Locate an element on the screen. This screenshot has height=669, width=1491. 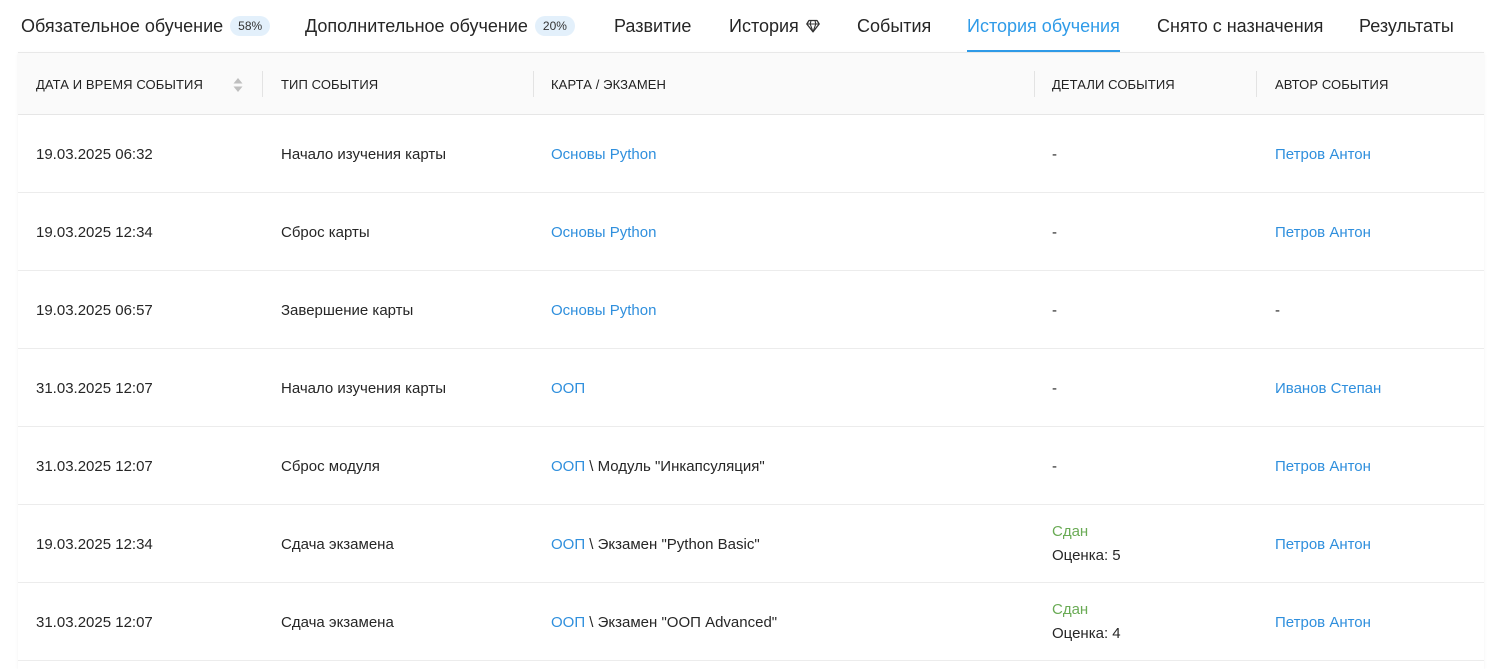
exam-grade: Оценка: 4 is located at coordinates (1086, 633).